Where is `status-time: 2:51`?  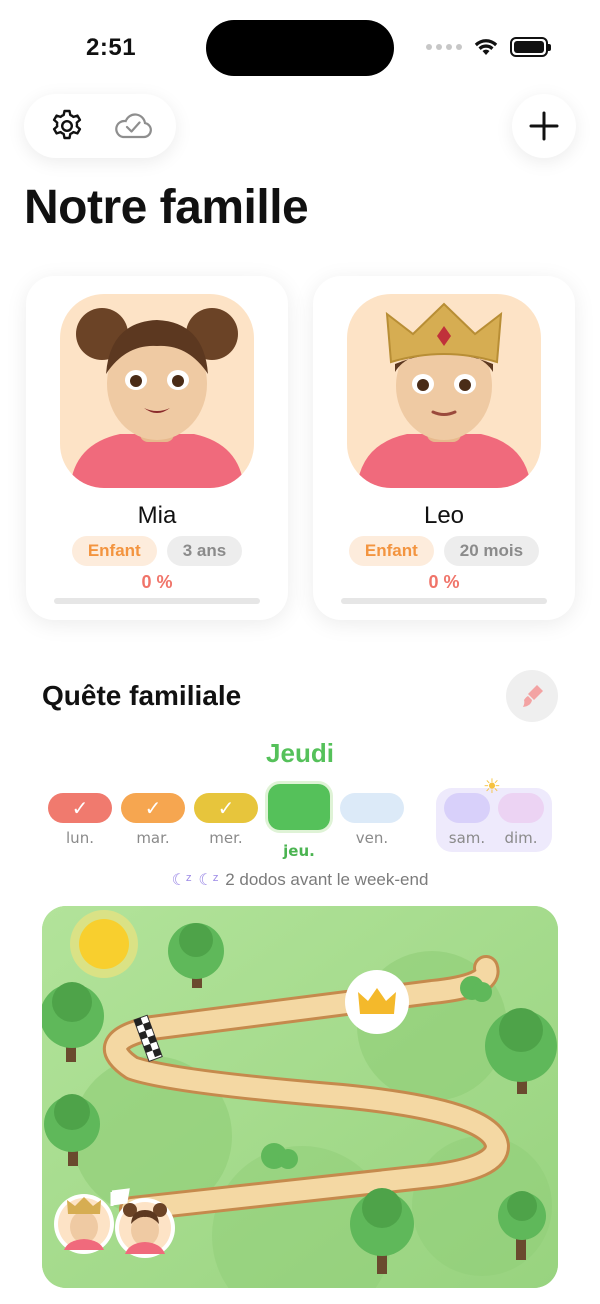 status-time: 2:51 is located at coordinates (111, 47).